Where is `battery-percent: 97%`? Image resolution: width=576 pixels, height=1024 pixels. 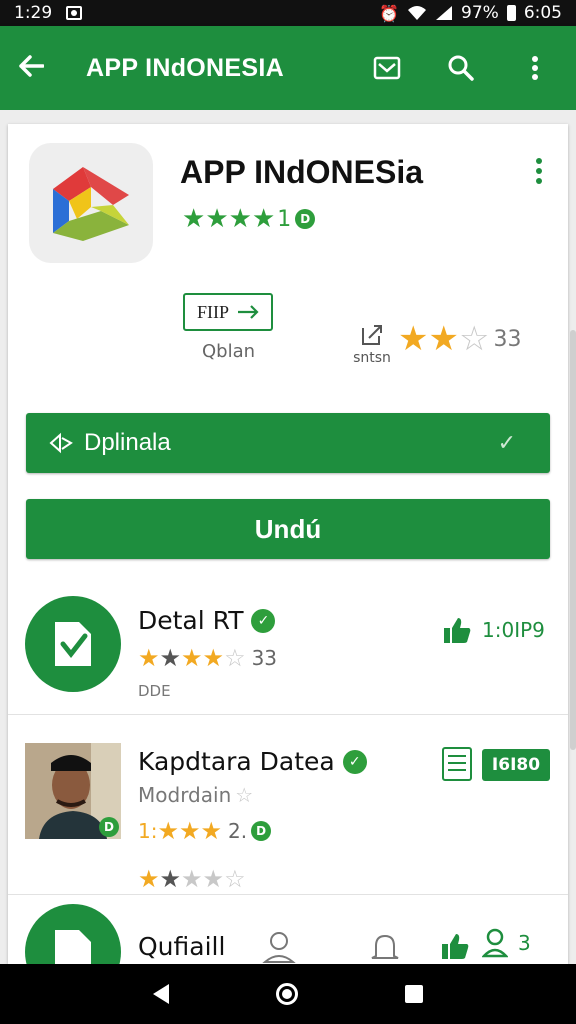 battery-percent: 97% is located at coordinates (480, 13).